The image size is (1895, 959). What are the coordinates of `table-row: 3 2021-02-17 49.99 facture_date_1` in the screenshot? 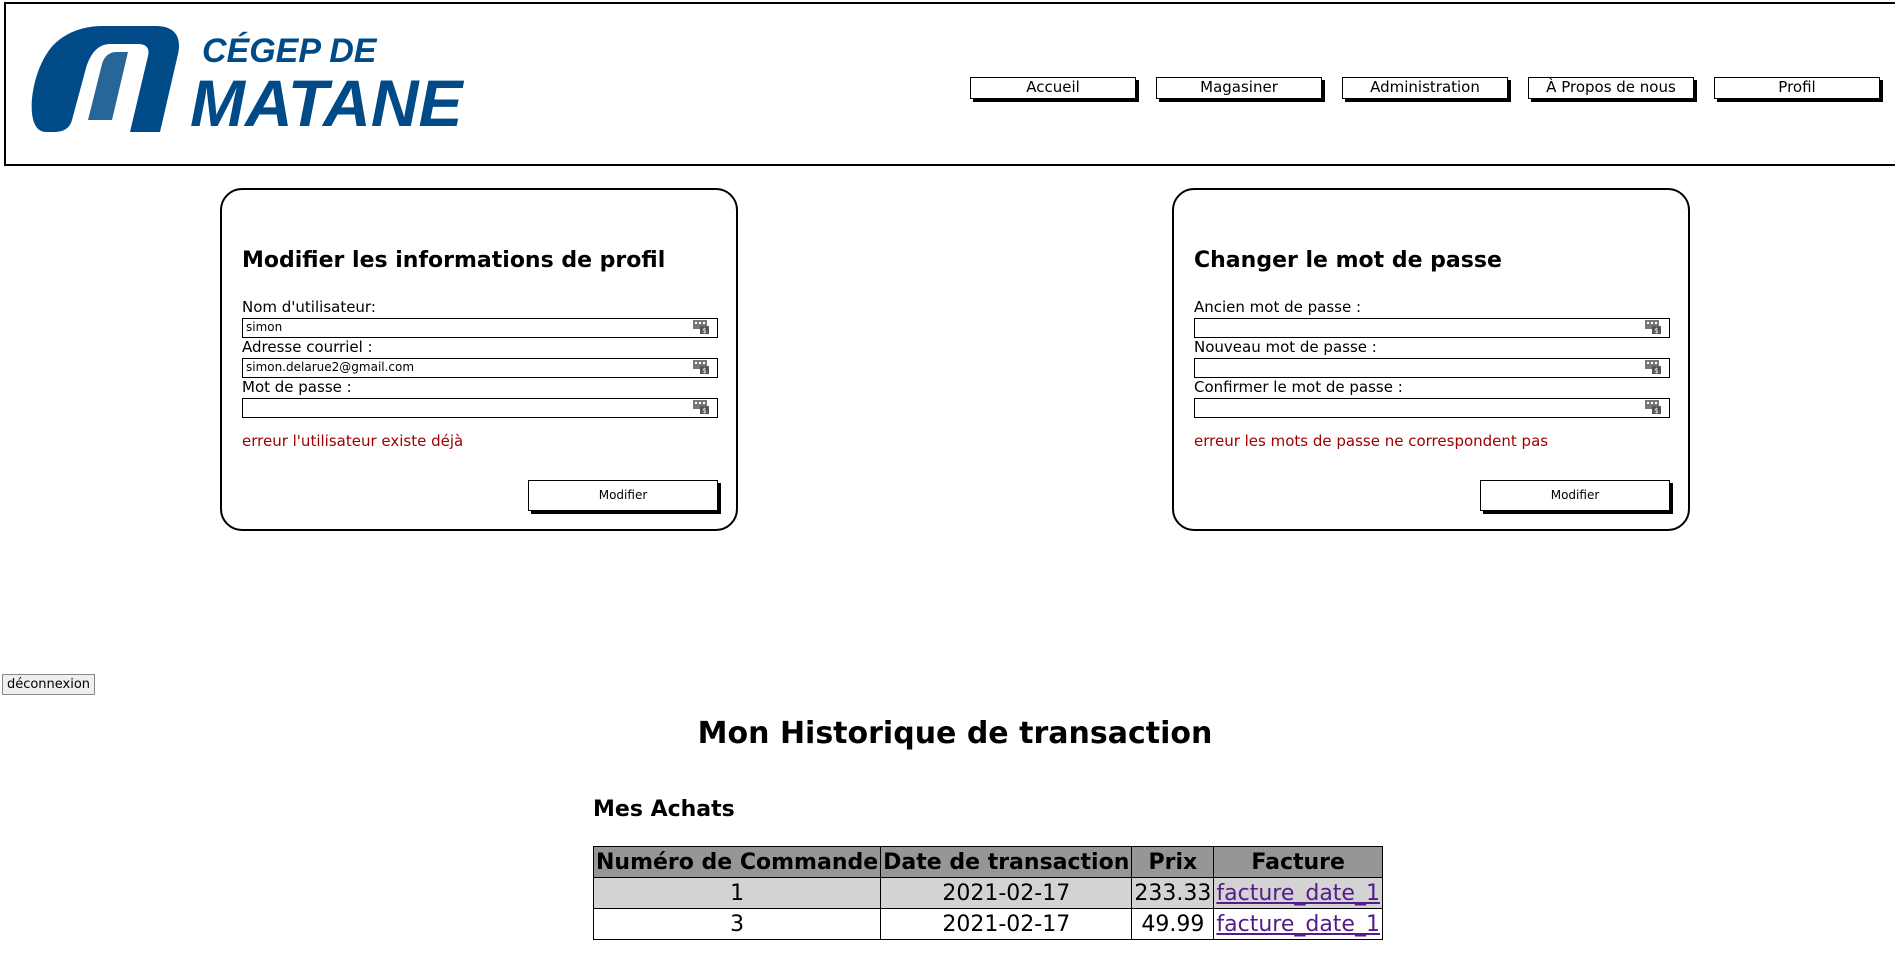 It's located at (987, 924).